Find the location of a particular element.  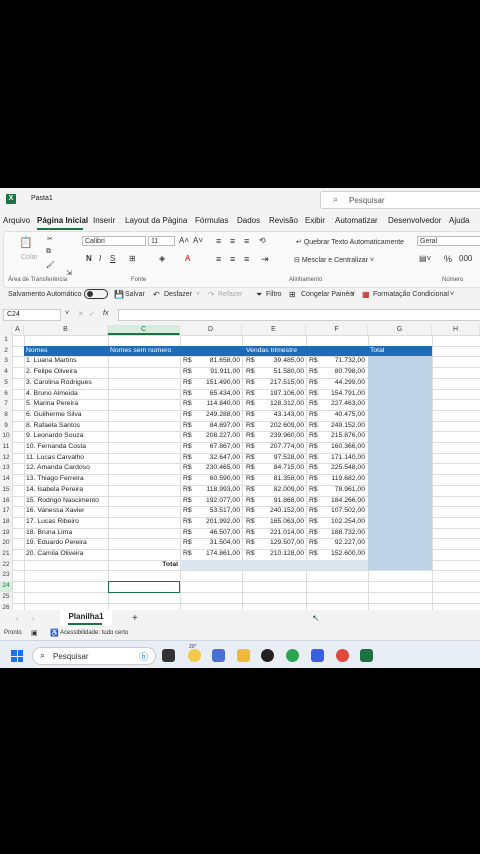

app-icon is located at coordinates (317, 655).